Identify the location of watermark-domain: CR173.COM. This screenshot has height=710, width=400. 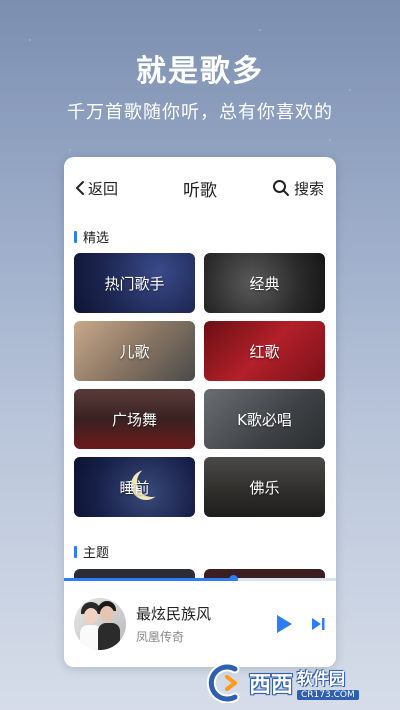
(328, 695).